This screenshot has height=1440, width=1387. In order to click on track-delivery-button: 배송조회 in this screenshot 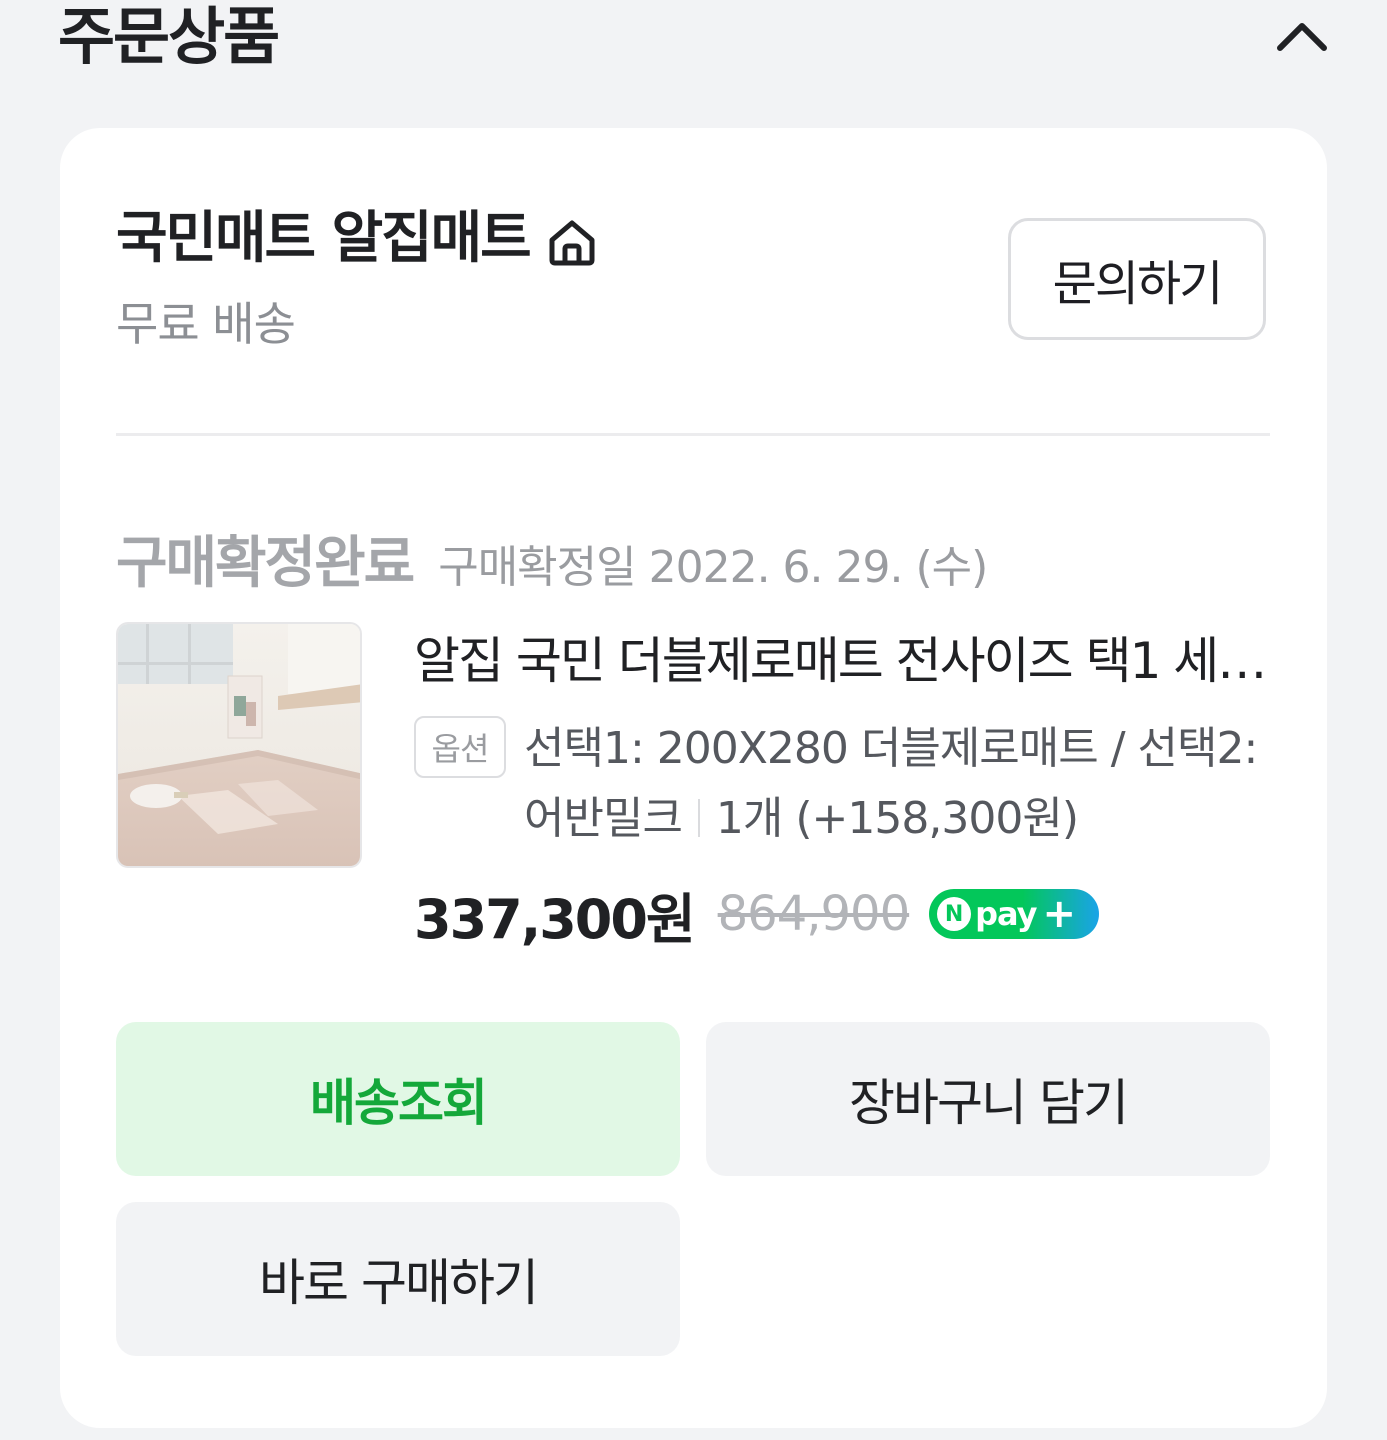, I will do `click(398, 1099)`.